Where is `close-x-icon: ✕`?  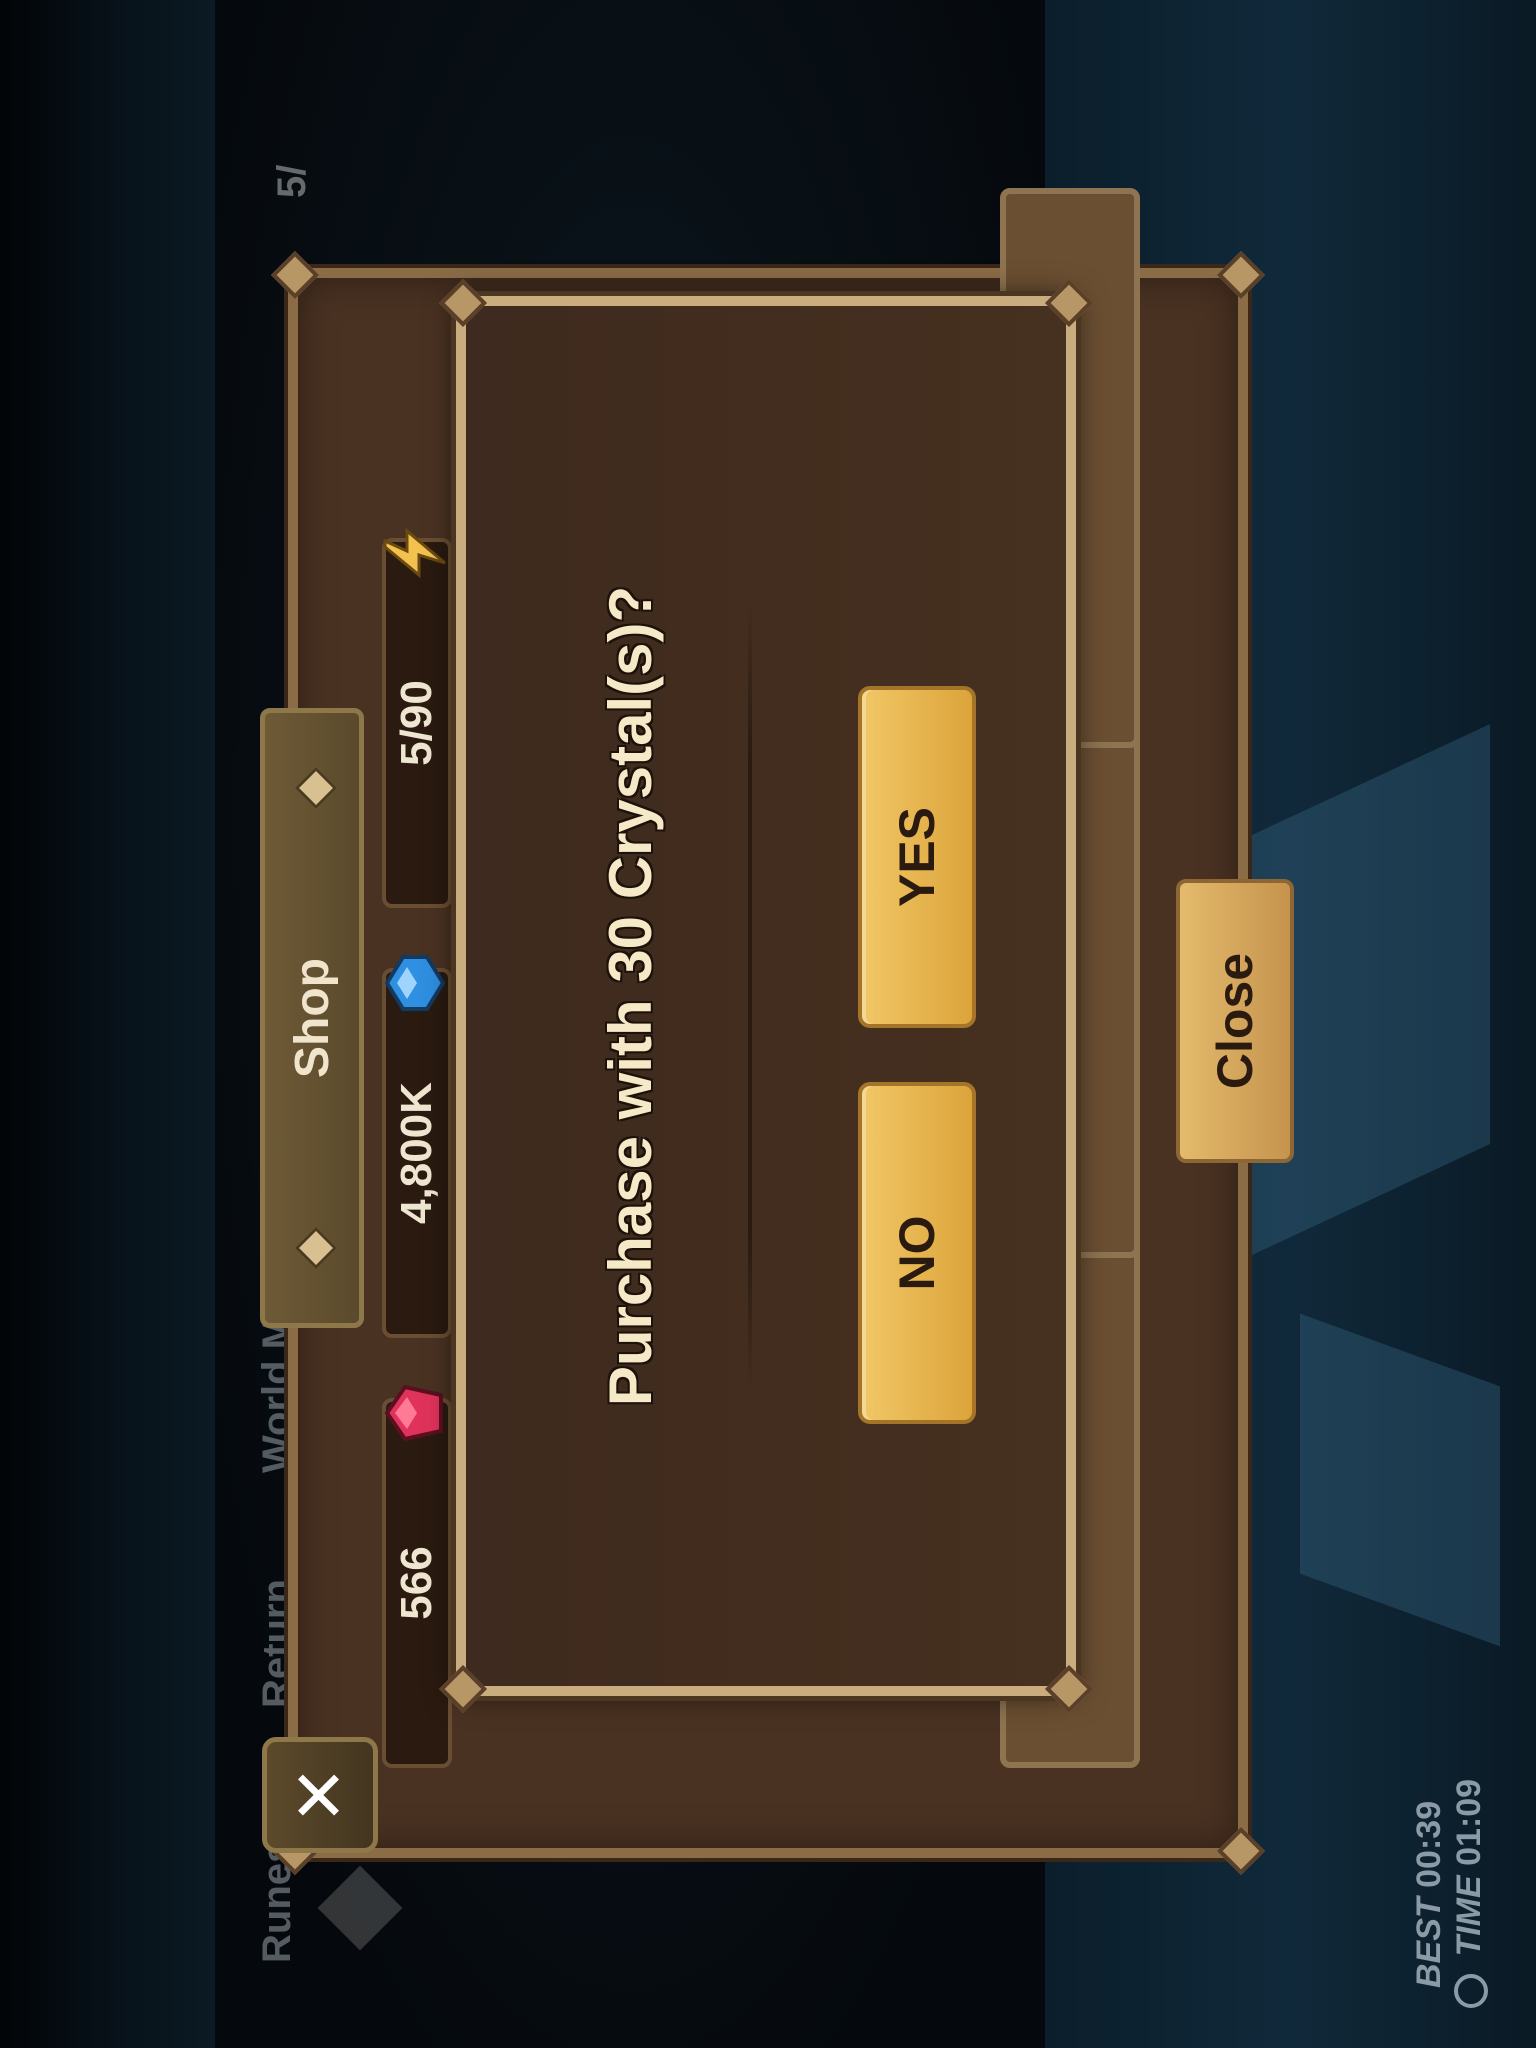 close-x-icon: ✕ is located at coordinates (320, 1795).